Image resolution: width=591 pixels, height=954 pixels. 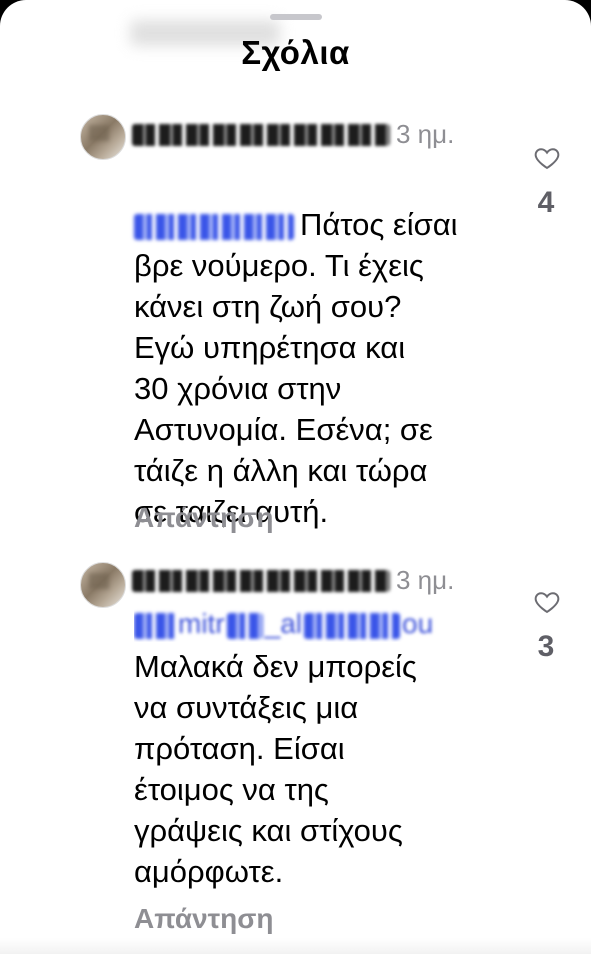 I want to click on mention-redacted: mitr _al ou, so click(x=304, y=624).